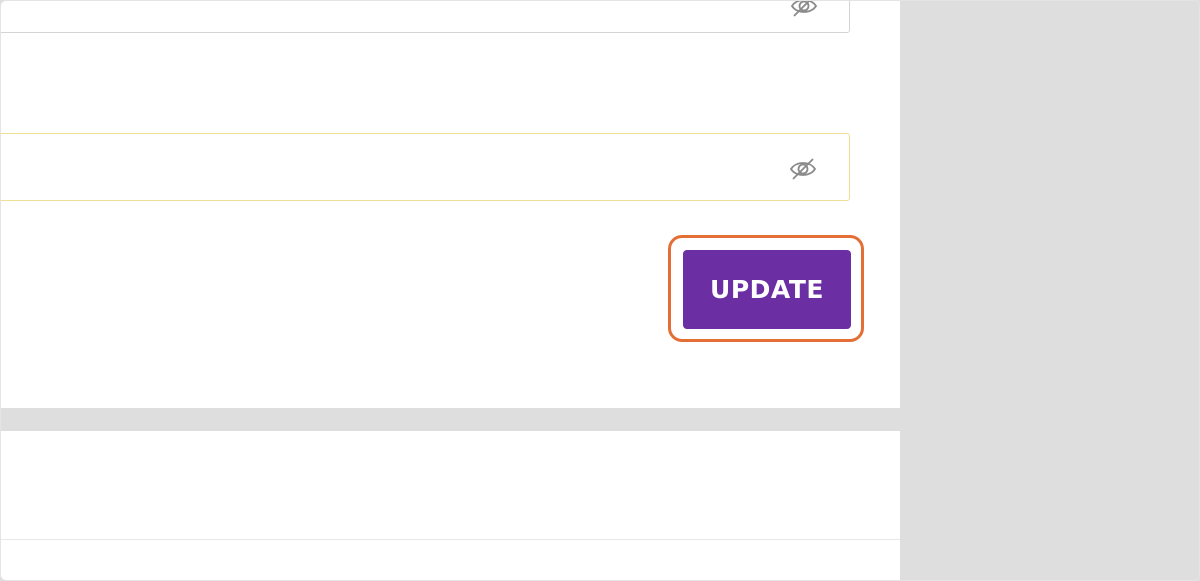 This screenshot has width=1200, height=581. What do you see at coordinates (767, 289) in the screenshot?
I see `update-button: UPDATE` at bounding box center [767, 289].